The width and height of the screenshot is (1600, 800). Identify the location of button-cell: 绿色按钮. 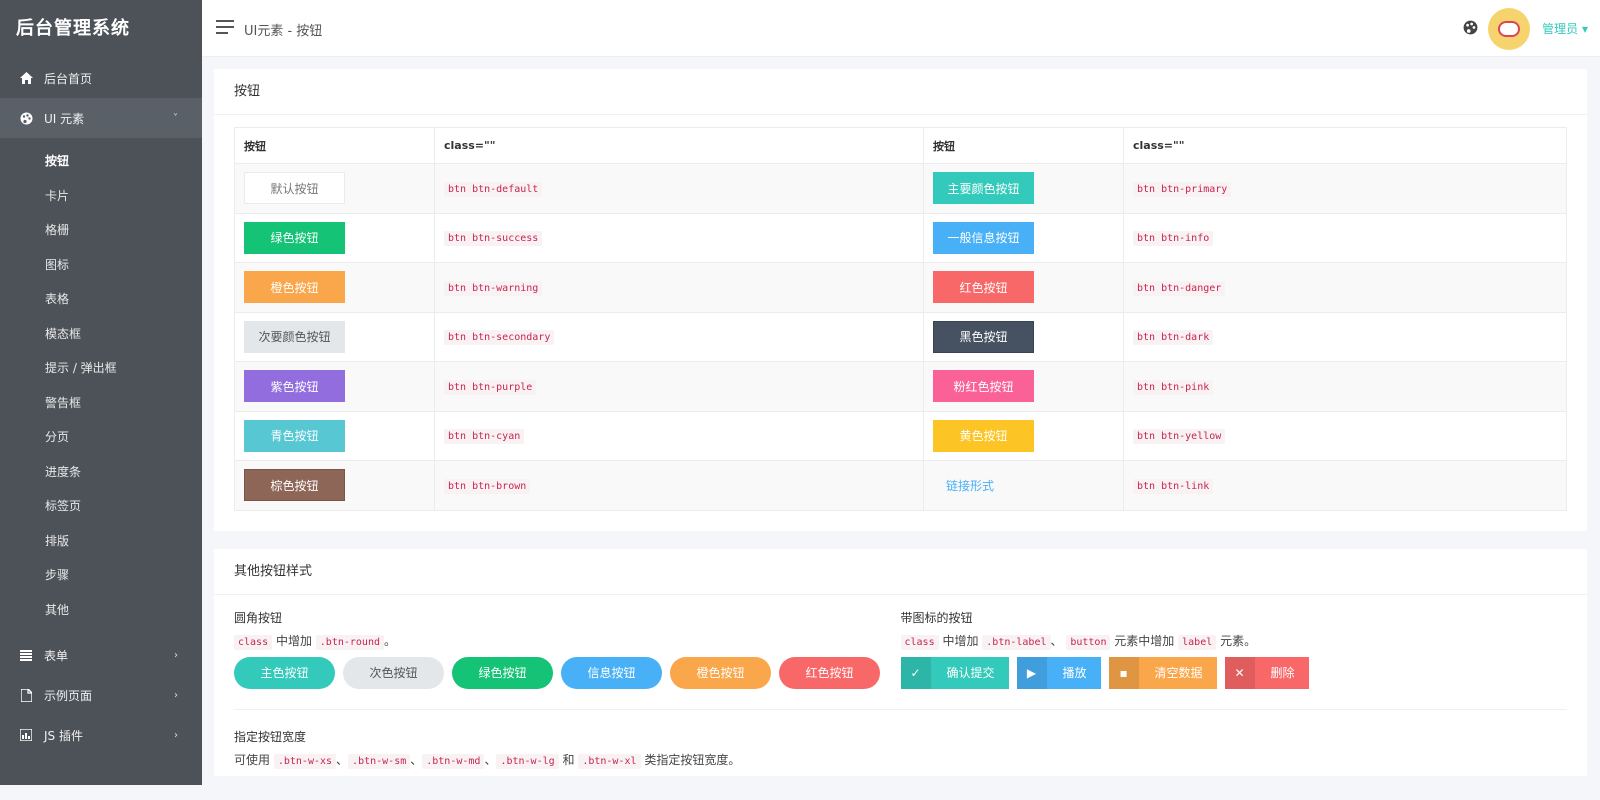
(334, 237).